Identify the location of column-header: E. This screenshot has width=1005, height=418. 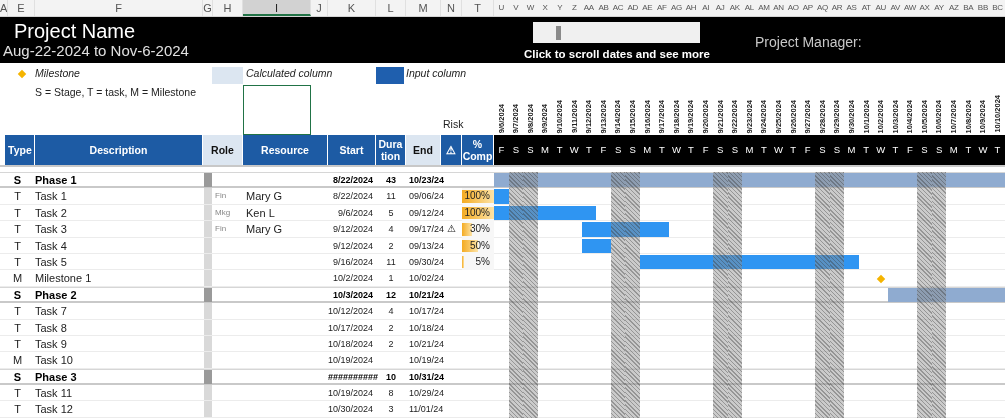
(21, 8).